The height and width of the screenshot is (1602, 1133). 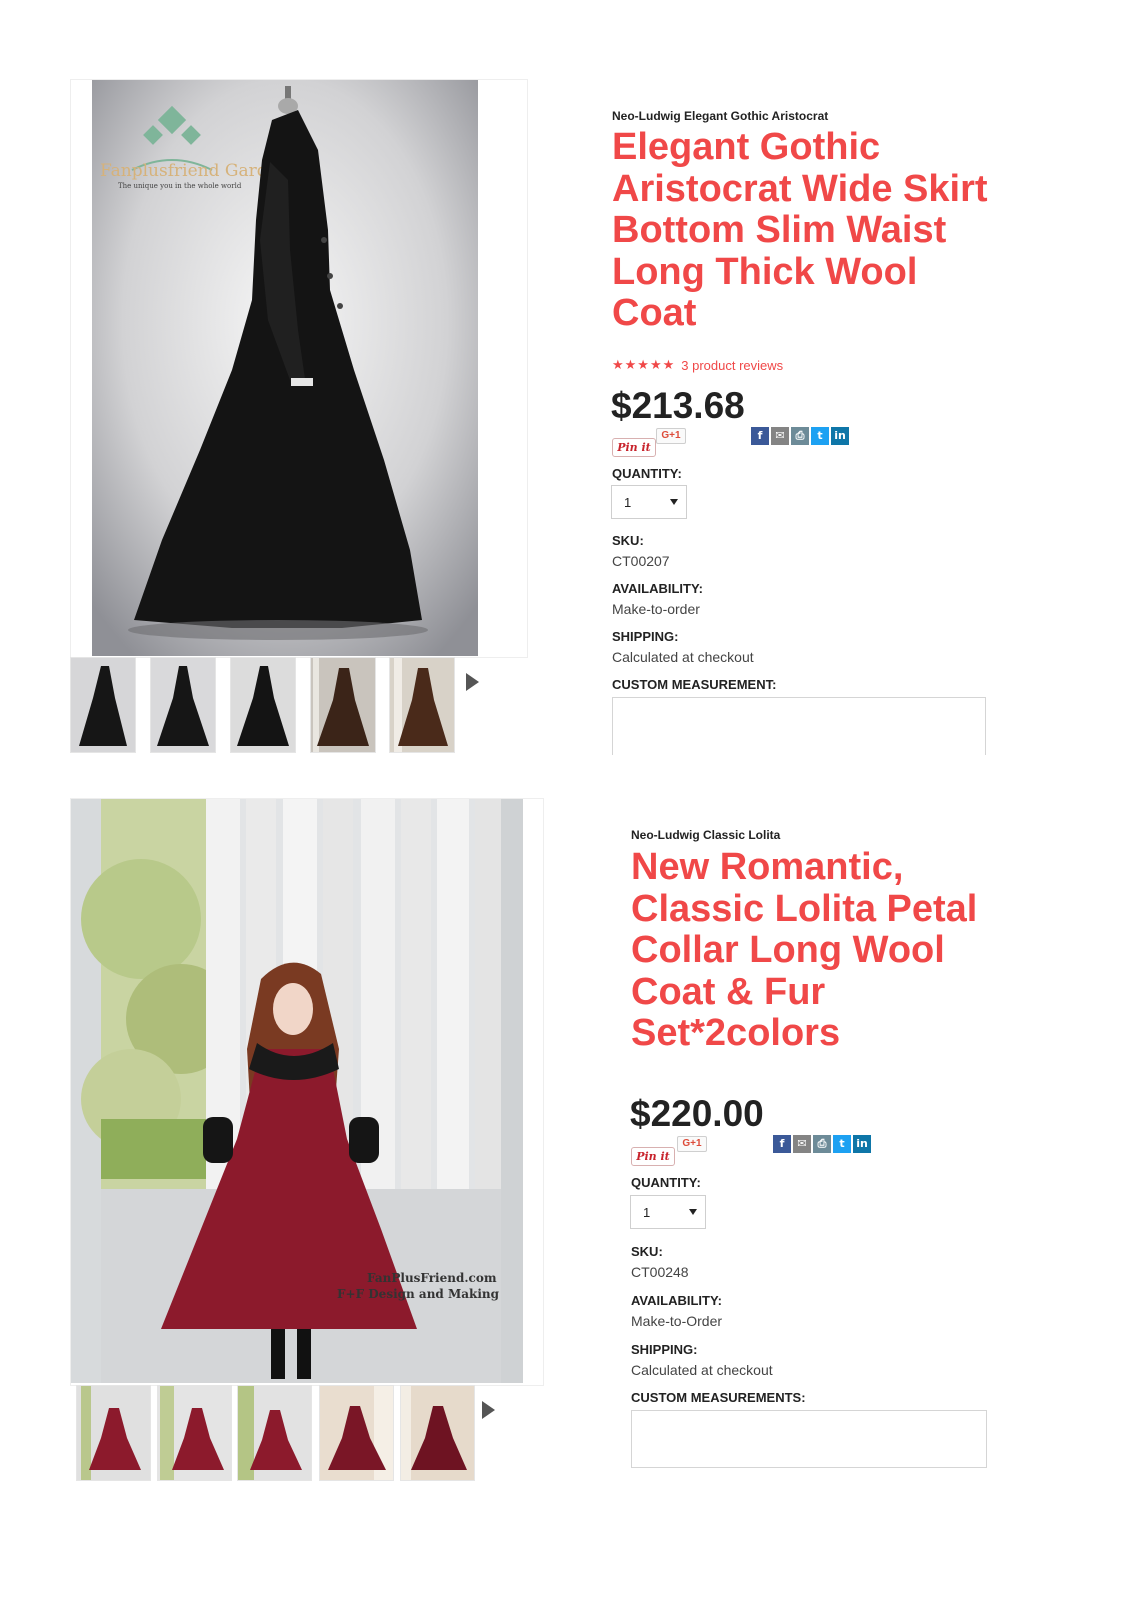 What do you see at coordinates (647, 1251) in the screenshot?
I see `product-2-sku-label: SKU:` at bounding box center [647, 1251].